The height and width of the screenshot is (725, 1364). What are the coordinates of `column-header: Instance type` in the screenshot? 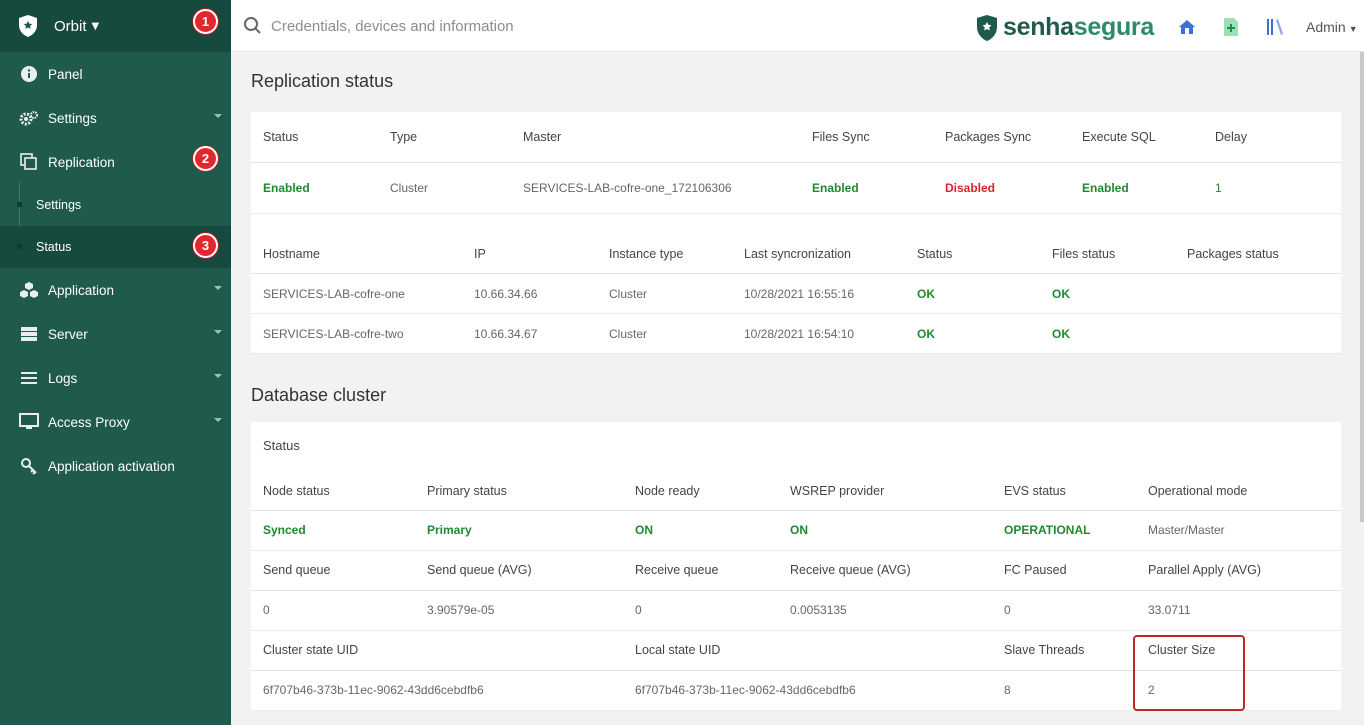 It's located at (664, 243).